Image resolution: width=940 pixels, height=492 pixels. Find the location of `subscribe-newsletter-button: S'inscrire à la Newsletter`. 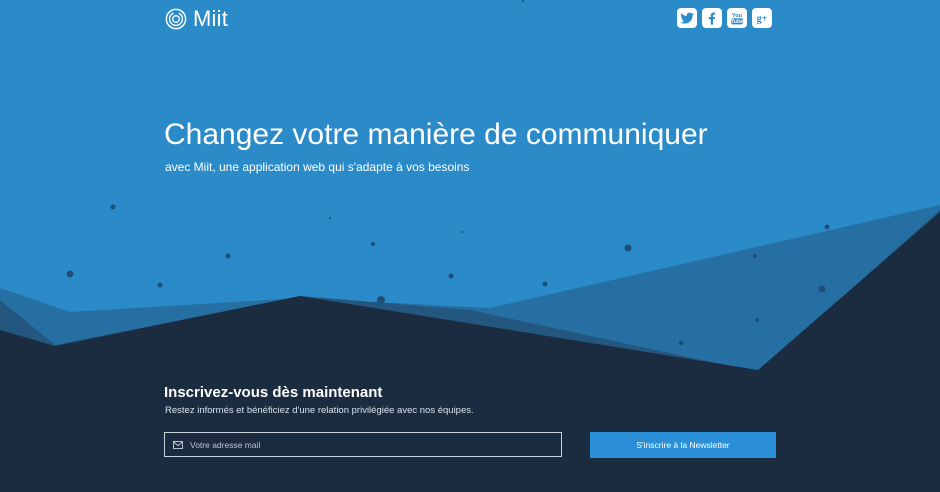

subscribe-newsletter-button: S'inscrire à la Newsletter is located at coordinates (683, 445).